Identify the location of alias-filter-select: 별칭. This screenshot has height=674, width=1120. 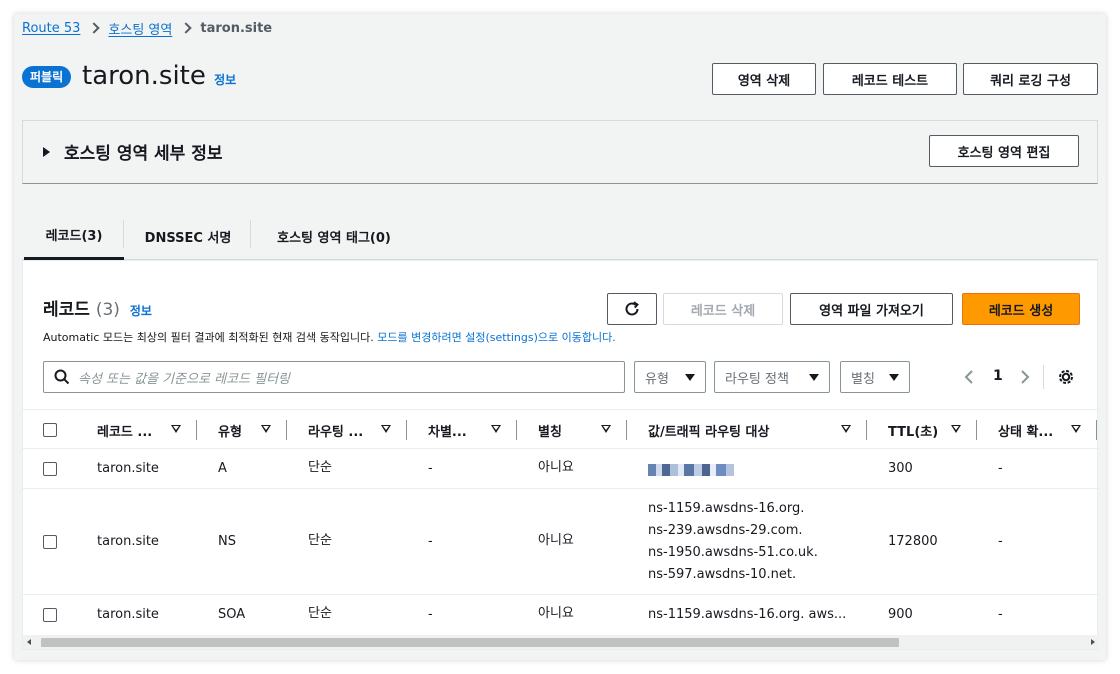
(875, 377).